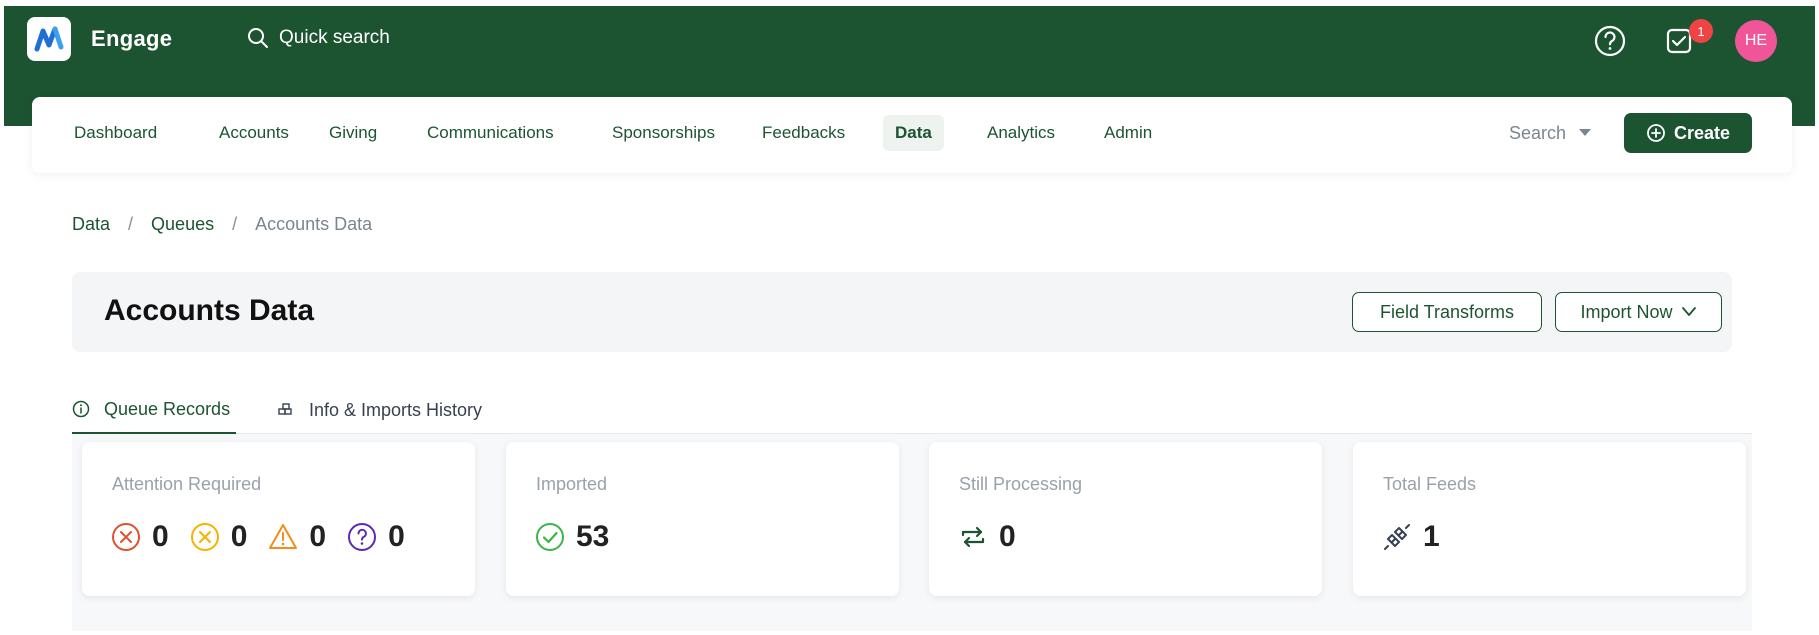 Image resolution: width=1819 pixels, height=635 pixels. Describe the element at coordinates (1688, 311) in the screenshot. I see `chevron-down-icon` at that location.